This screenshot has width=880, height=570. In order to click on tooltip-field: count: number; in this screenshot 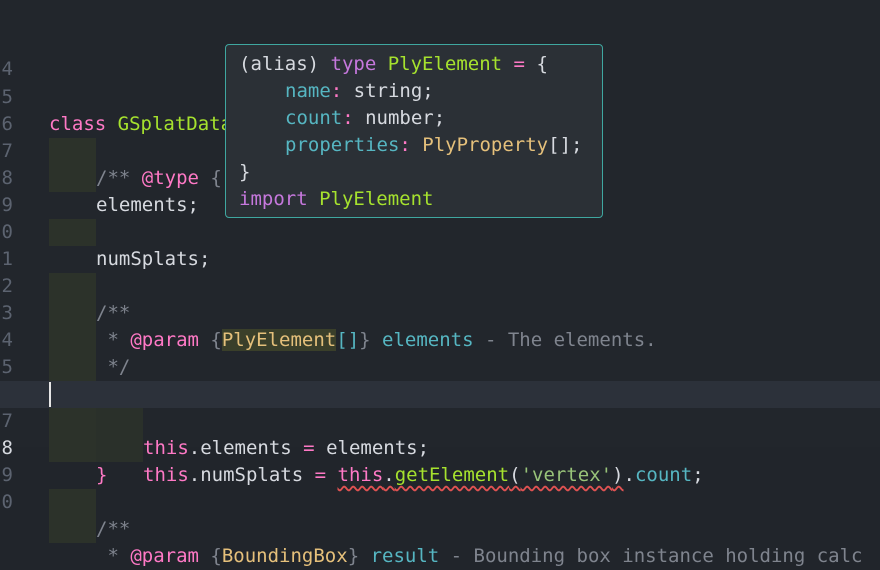, I will do `click(365, 118)`.